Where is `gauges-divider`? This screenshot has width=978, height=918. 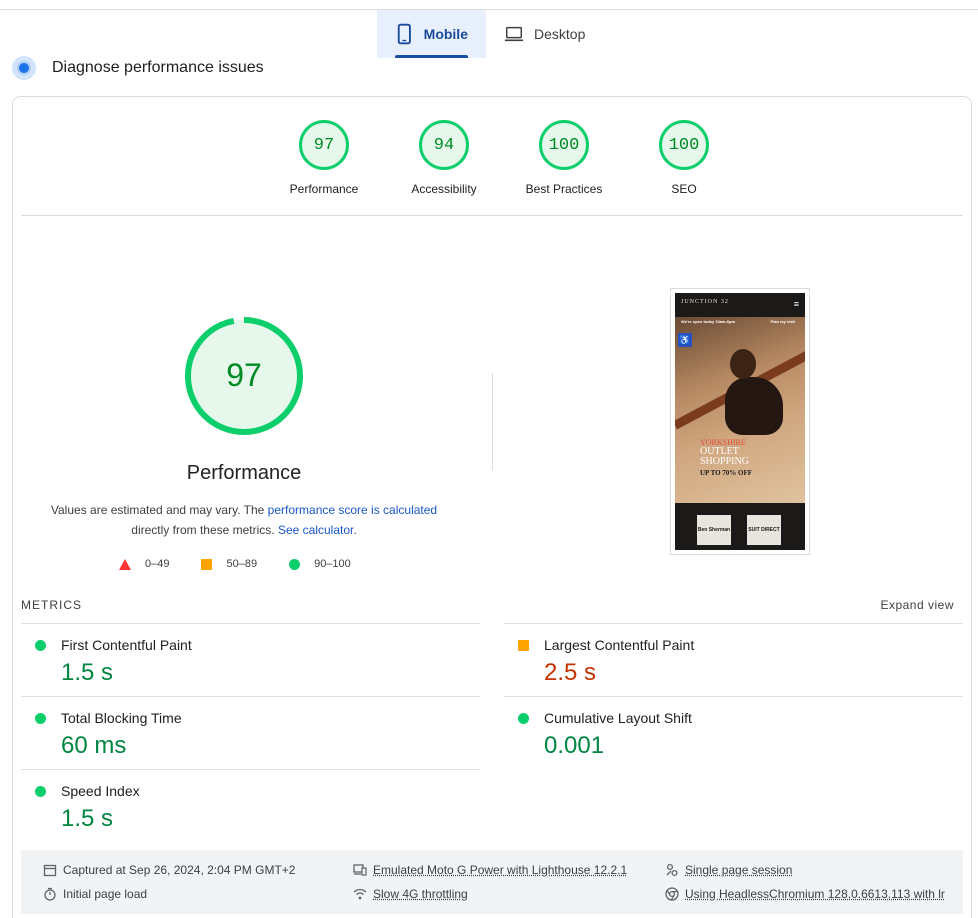 gauges-divider is located at coordinates (492, 215).